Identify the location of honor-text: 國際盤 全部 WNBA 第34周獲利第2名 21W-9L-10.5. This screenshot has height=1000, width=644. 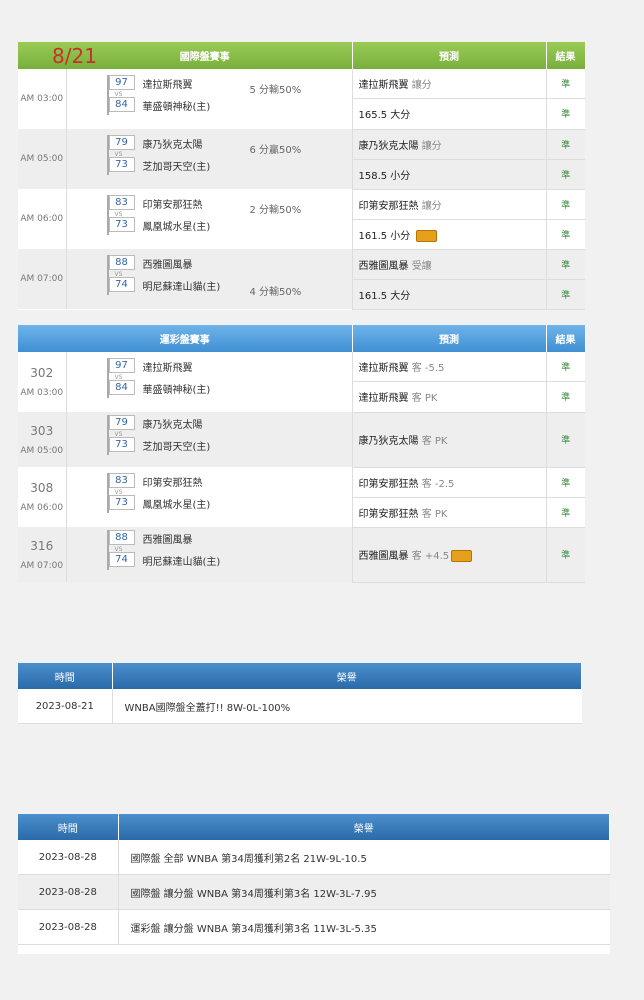
(364, 857).